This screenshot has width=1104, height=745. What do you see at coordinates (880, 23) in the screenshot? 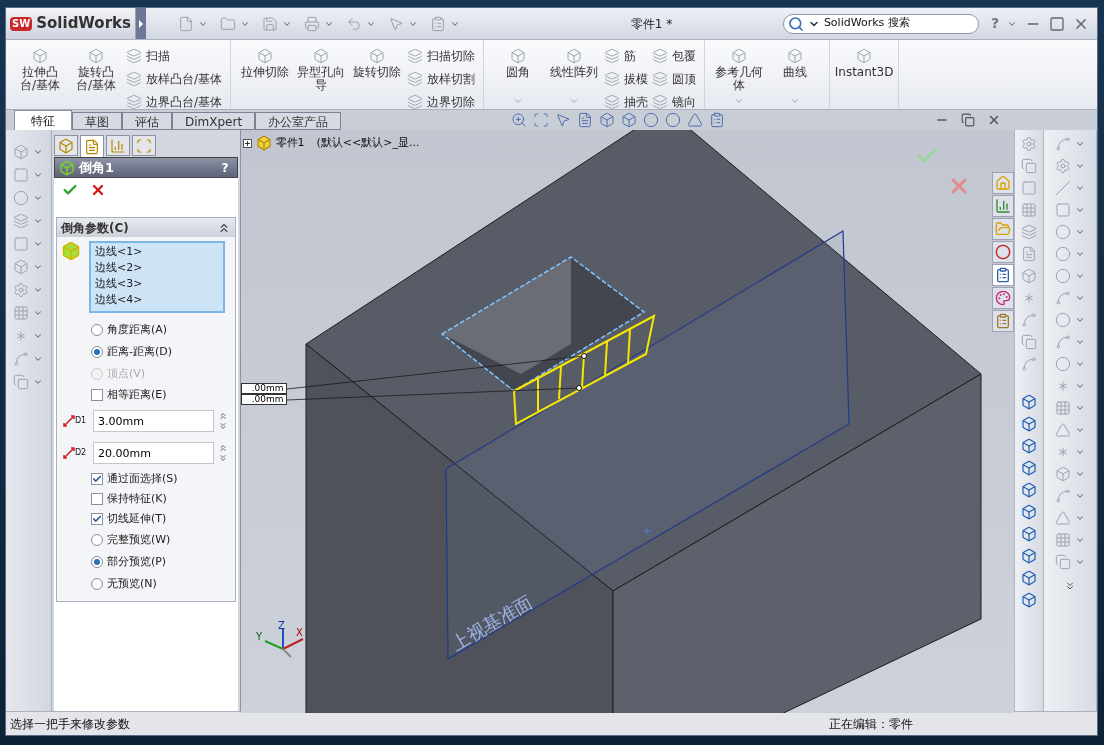
I see `search-bar: SolidWorks 搜索` at bounding box center [880, 23].